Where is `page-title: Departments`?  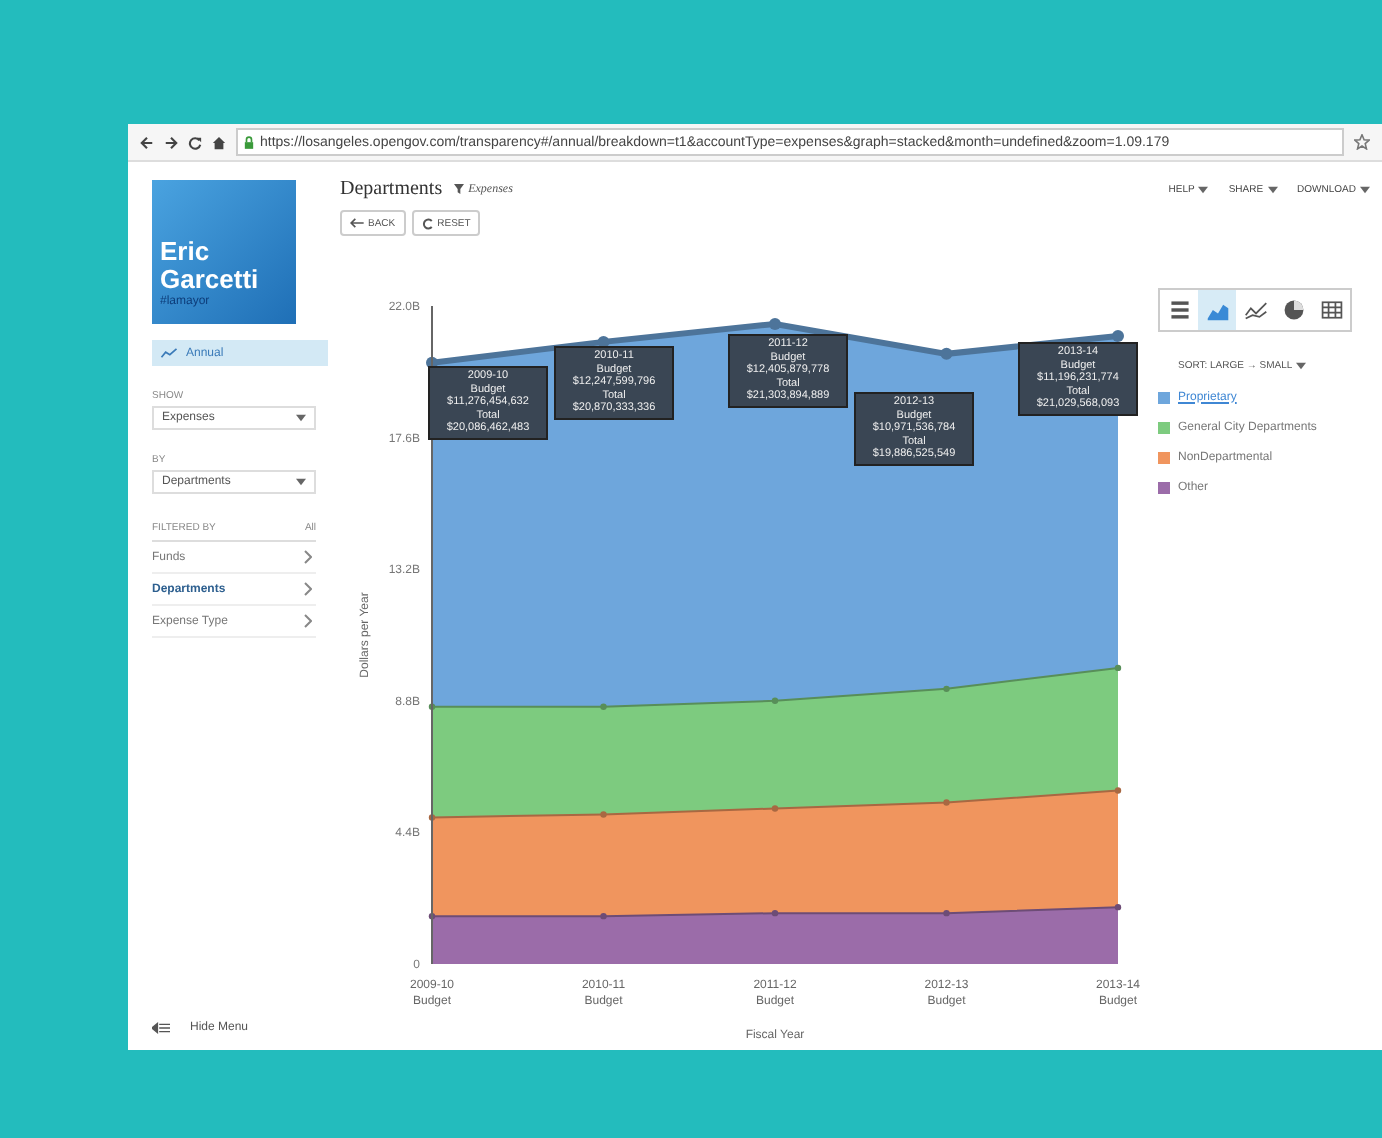
page-title: Departments is located at coordinates (391, 189).